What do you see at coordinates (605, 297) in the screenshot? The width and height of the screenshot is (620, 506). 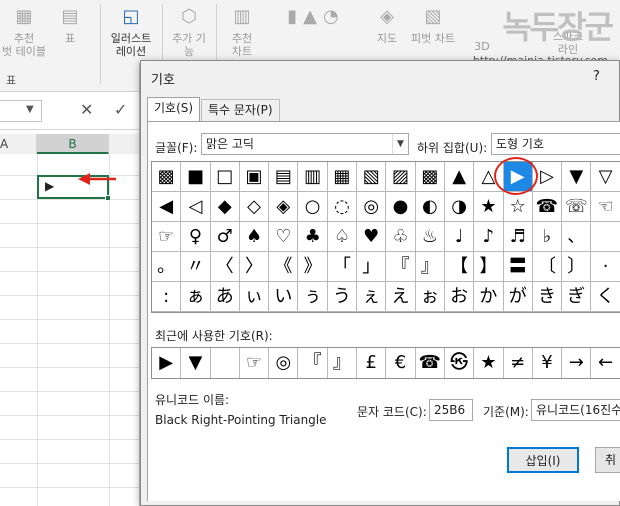 I see `symbol-cell: く` at bounding box center [605, 297].